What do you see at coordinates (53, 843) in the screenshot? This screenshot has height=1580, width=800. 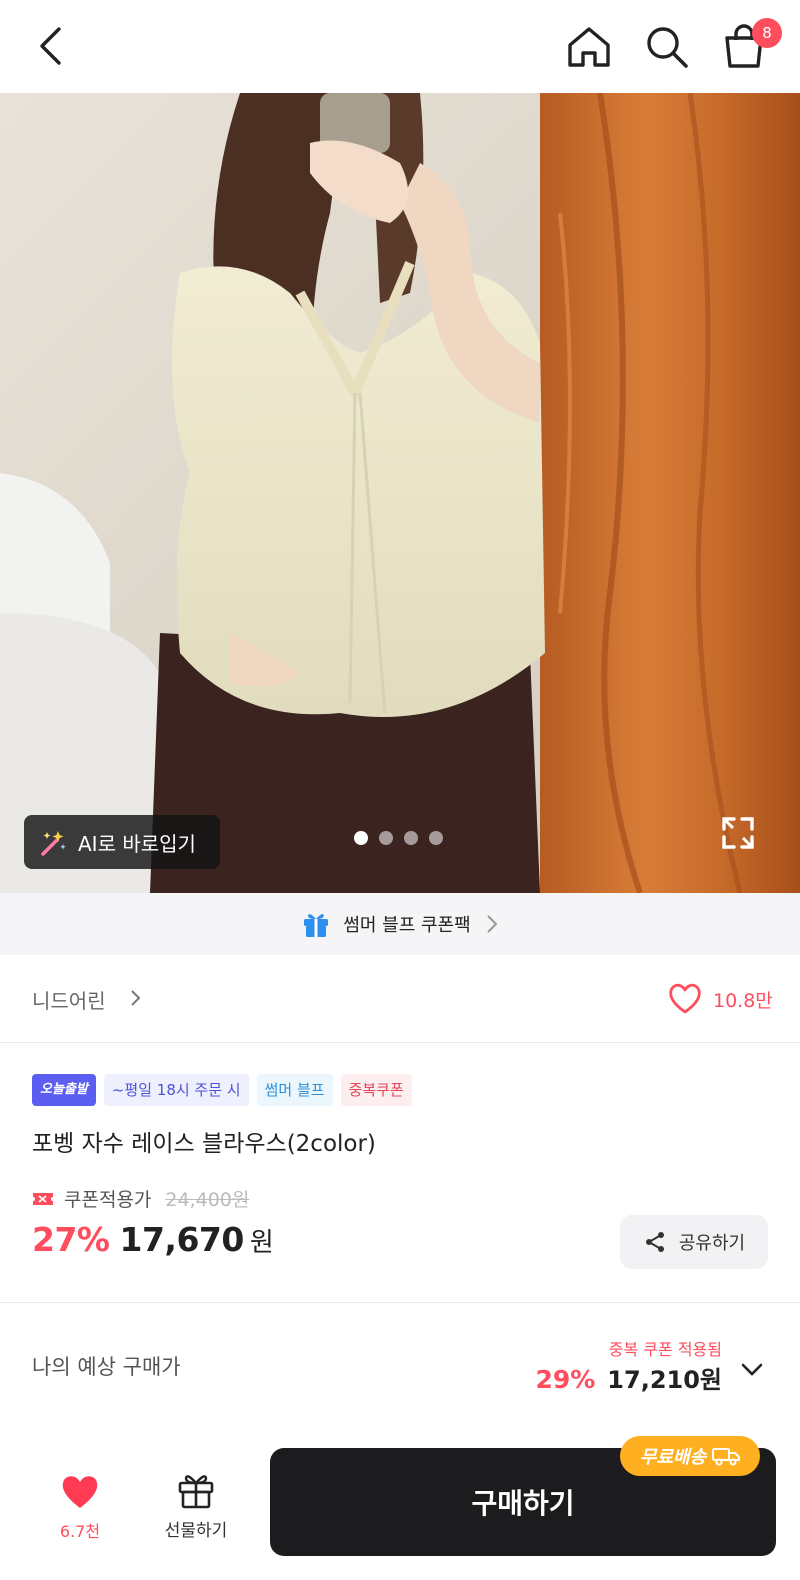 I see `magic-wand-icon` at bounding box center [53, 843].